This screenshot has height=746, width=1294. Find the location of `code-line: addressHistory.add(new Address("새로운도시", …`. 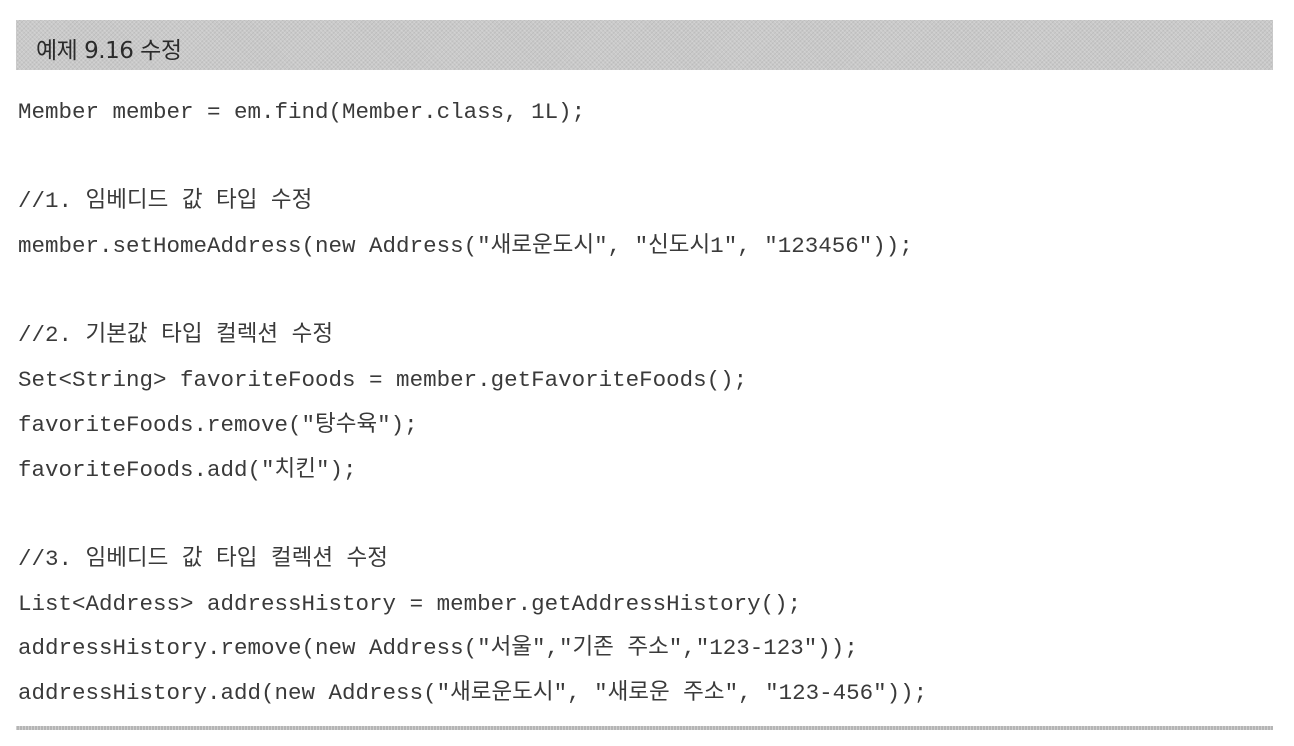

code-line: addressHistory.add(new Address("새로운도시", … is located at coordinates (473, 692).